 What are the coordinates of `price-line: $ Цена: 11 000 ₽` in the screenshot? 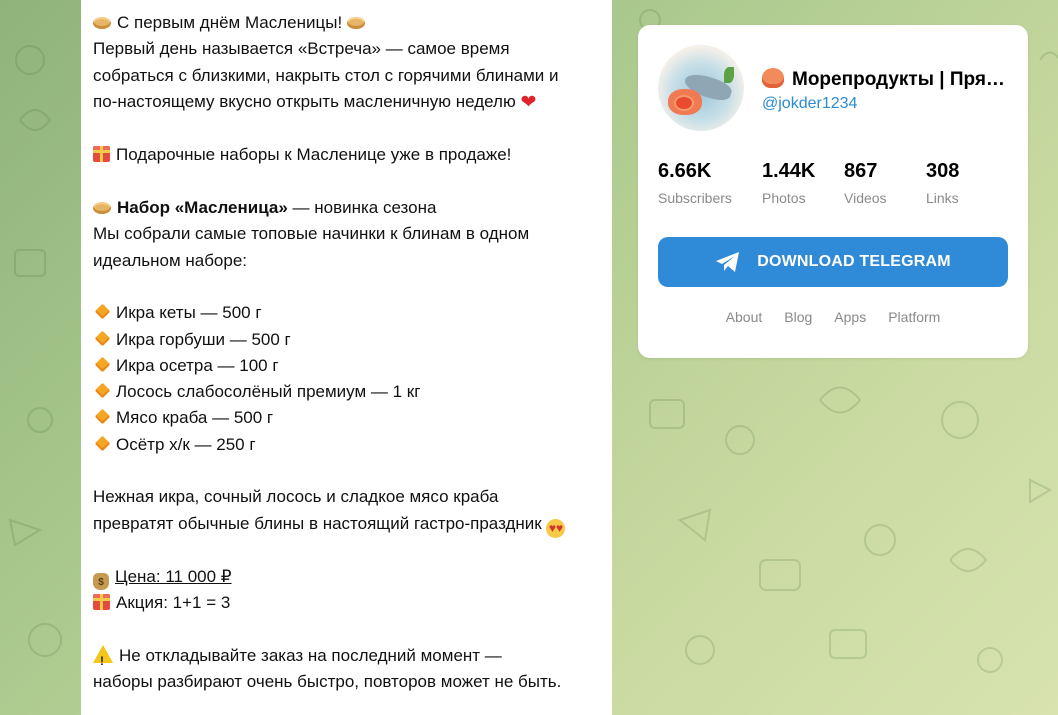 It's located at (346, 577).